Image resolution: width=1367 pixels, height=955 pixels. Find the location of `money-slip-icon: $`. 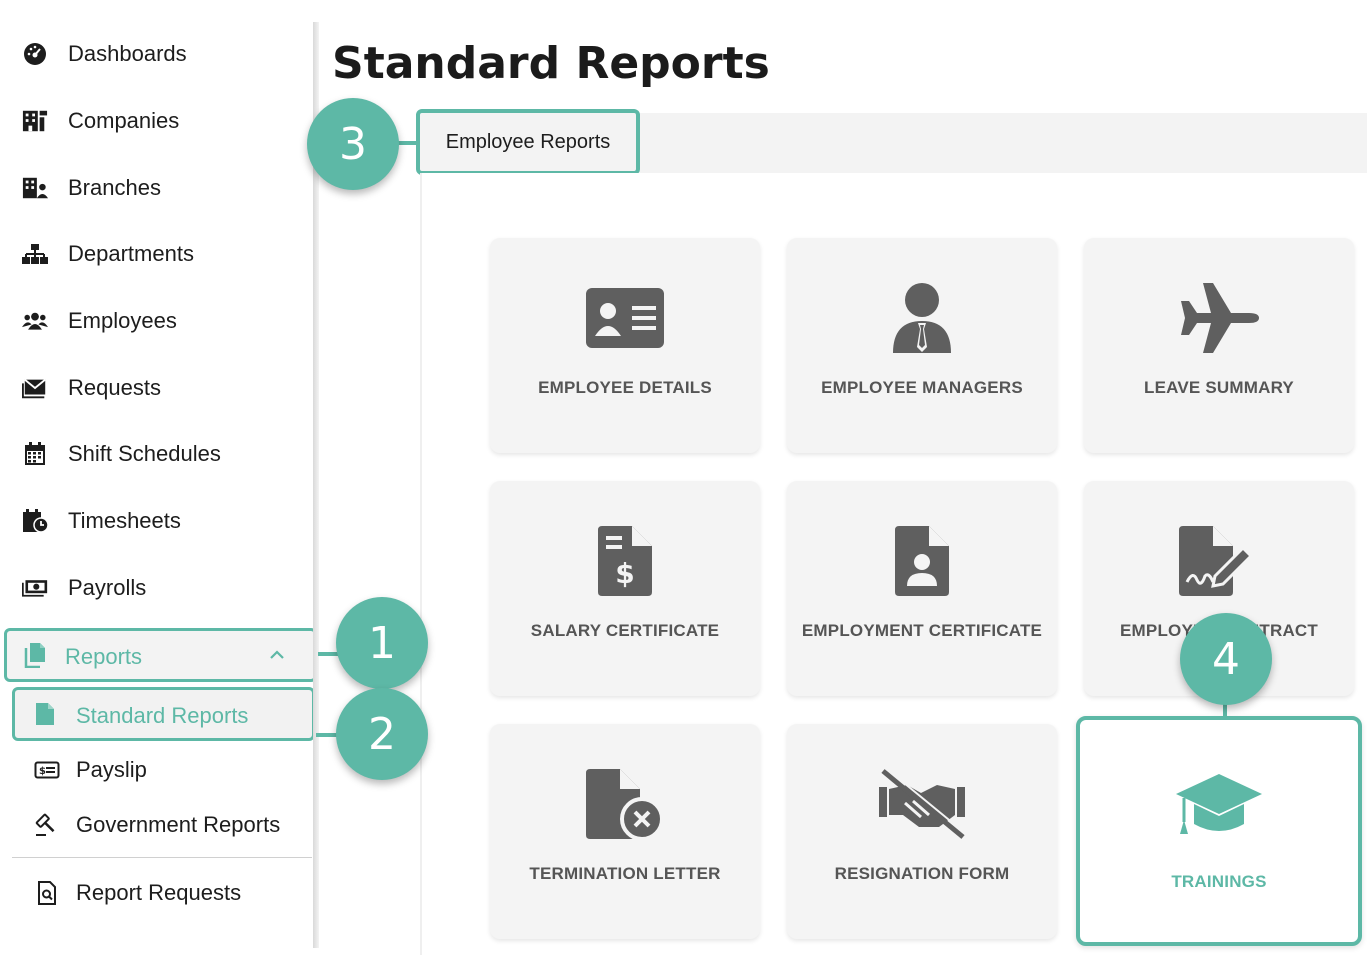

money-slip-icon: $ is located at coordinates (47, 770).